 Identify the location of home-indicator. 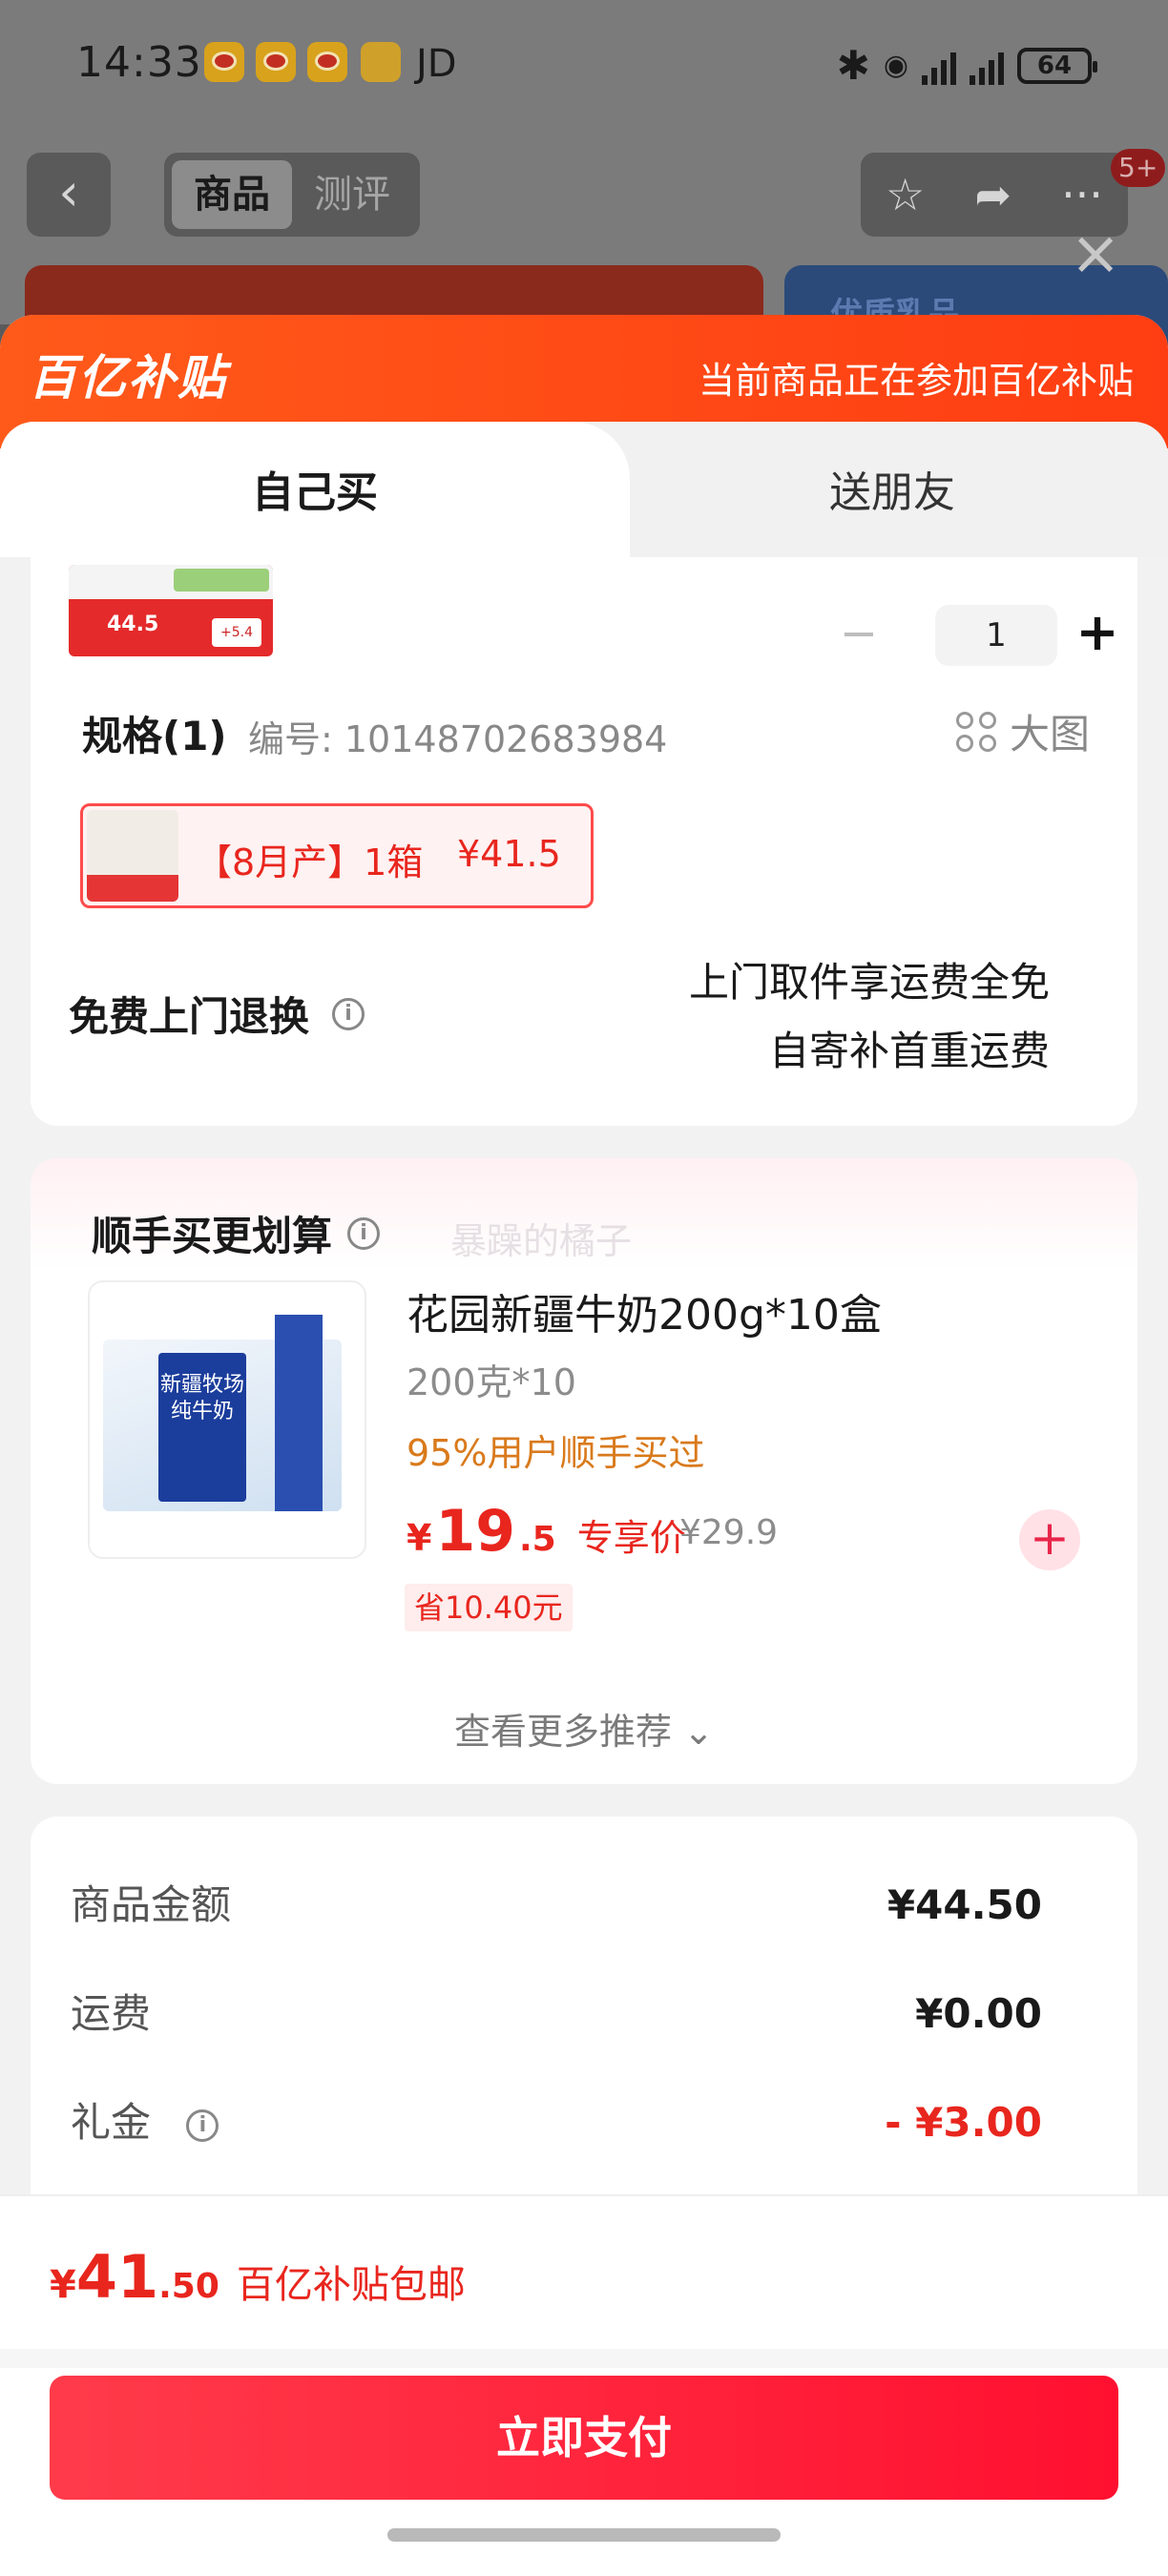
(584, 2535).